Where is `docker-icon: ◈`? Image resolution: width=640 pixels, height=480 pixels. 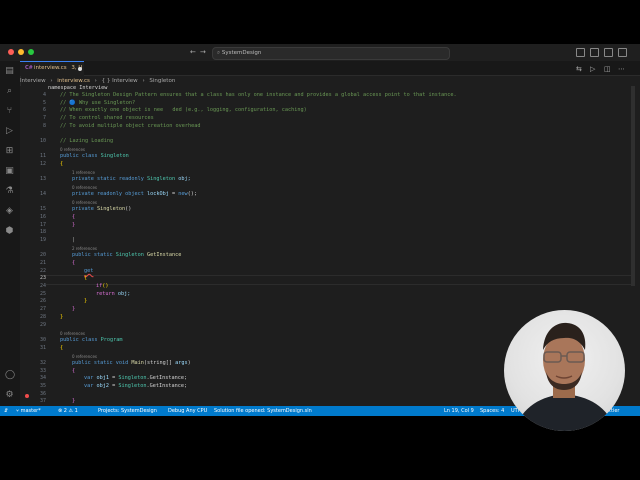 docker-icon: ◈ is located at coordinates (9, 211).